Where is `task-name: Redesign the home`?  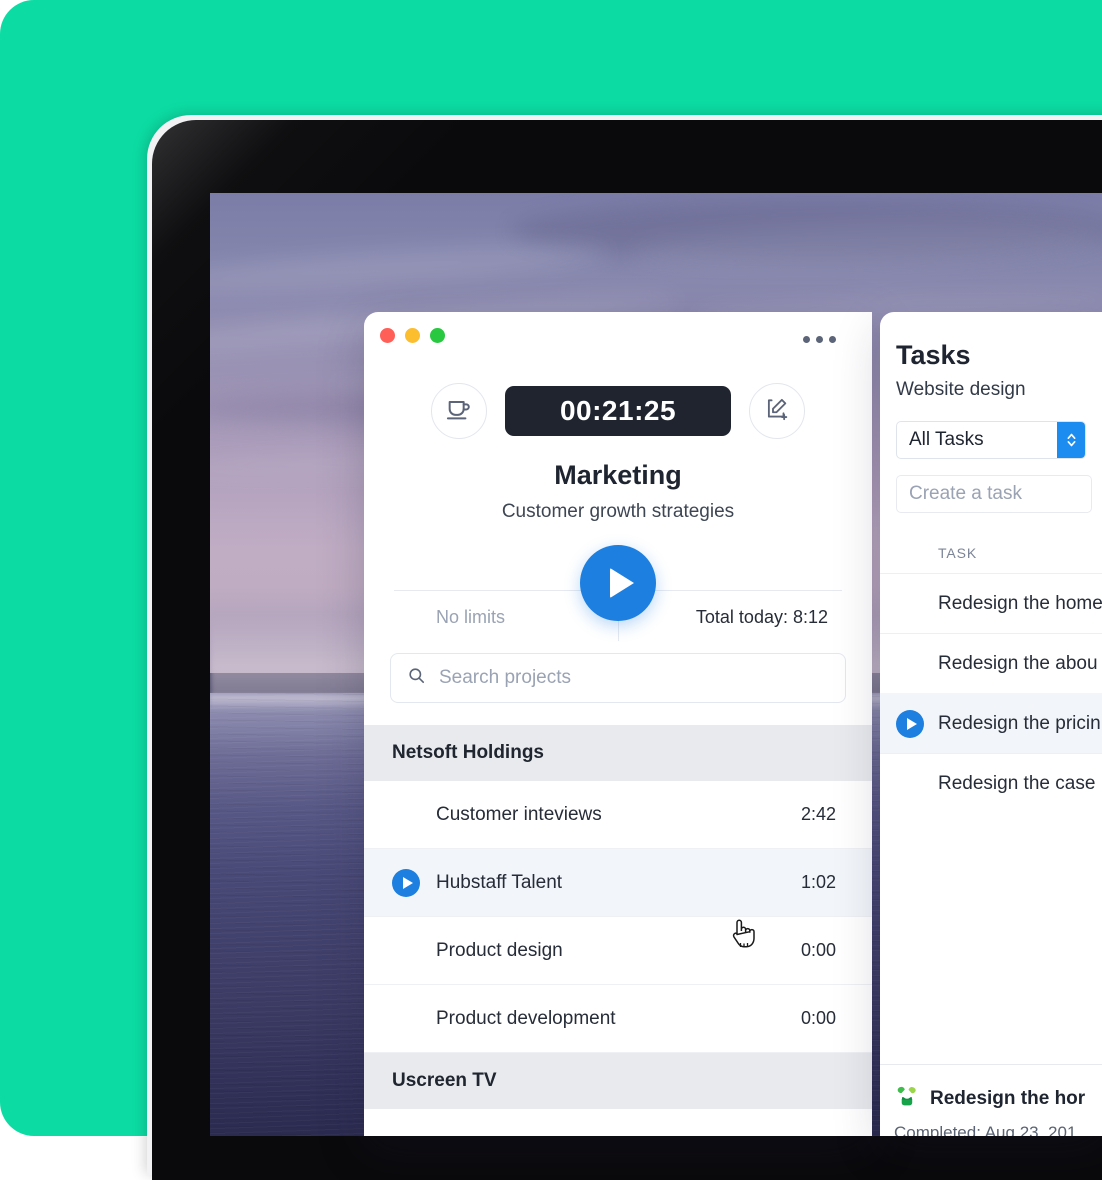 task-name: Redesign the home is located at coordinates (1020, 603).